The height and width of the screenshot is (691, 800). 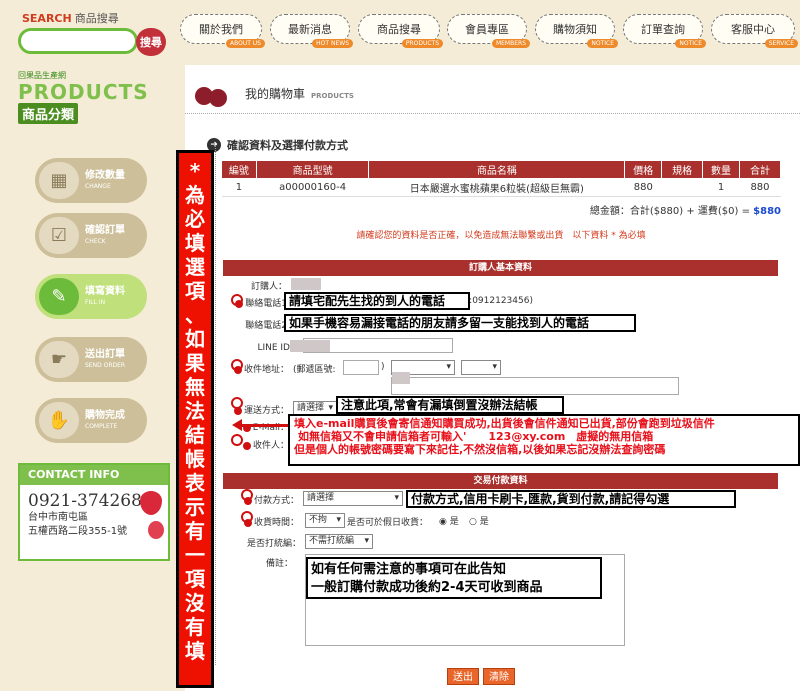 I want to click on note-label: 備註：, so click(x=279, y=564).